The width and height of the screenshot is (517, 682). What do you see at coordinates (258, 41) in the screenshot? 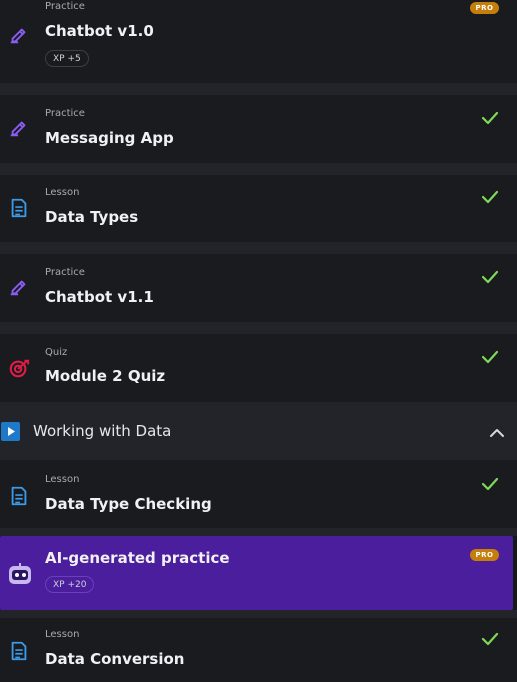
I see `list-item-chatbot-v1-0: Practice Chatbot v1.0 XP +5 PRO` at bounding box center [258, 41].